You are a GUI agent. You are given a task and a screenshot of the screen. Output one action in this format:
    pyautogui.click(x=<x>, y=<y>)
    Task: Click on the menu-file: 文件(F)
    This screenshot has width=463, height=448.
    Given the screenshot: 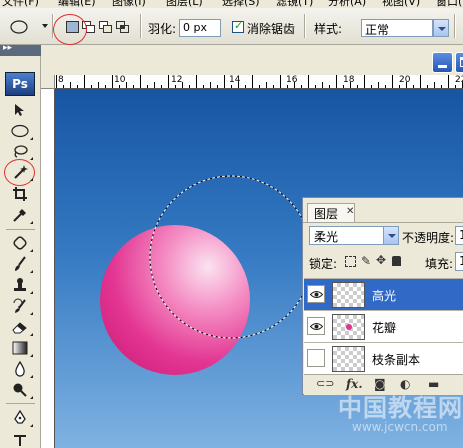 What is the action you would take?
    pyautogui.click(x=20, y=4)
    